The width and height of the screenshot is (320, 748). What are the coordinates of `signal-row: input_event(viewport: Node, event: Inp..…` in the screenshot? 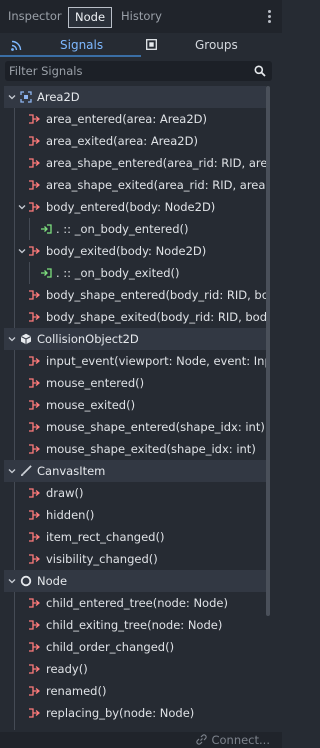 It's located at (135, 361).